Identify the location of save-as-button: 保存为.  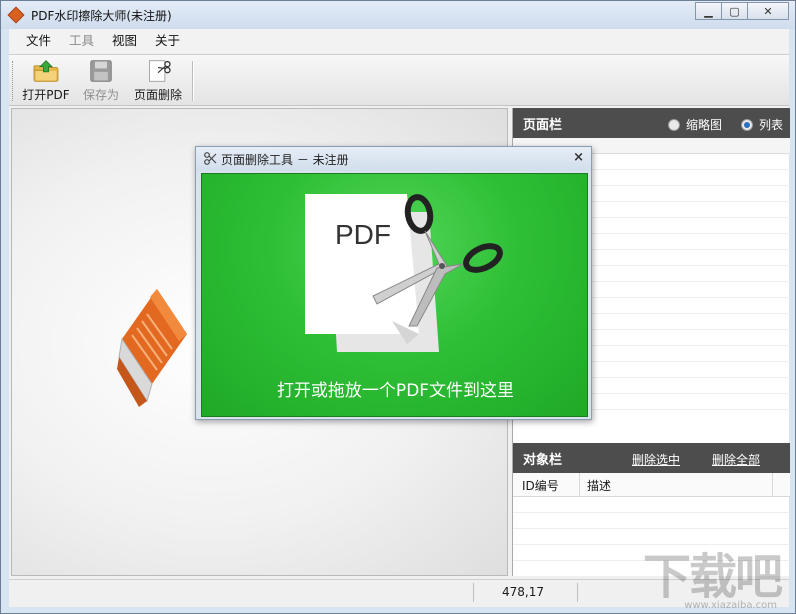
(101, 81).